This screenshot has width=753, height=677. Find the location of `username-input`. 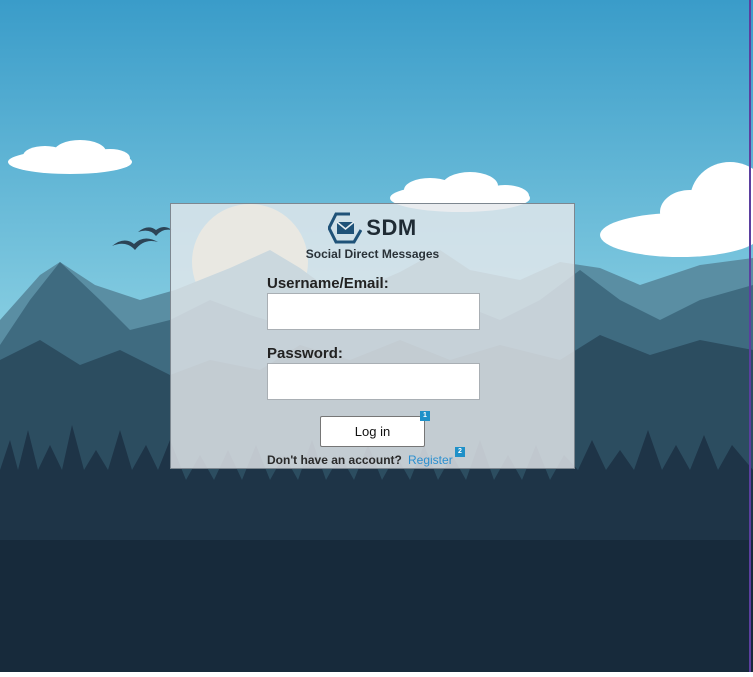

username-input is located at coordinates (373, 311).